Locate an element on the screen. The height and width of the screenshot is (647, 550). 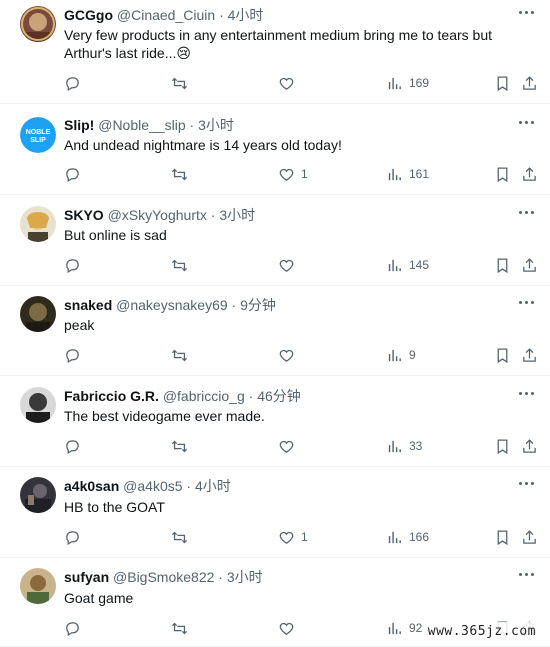
views-button: 92 is located at coordinates (404, 628).